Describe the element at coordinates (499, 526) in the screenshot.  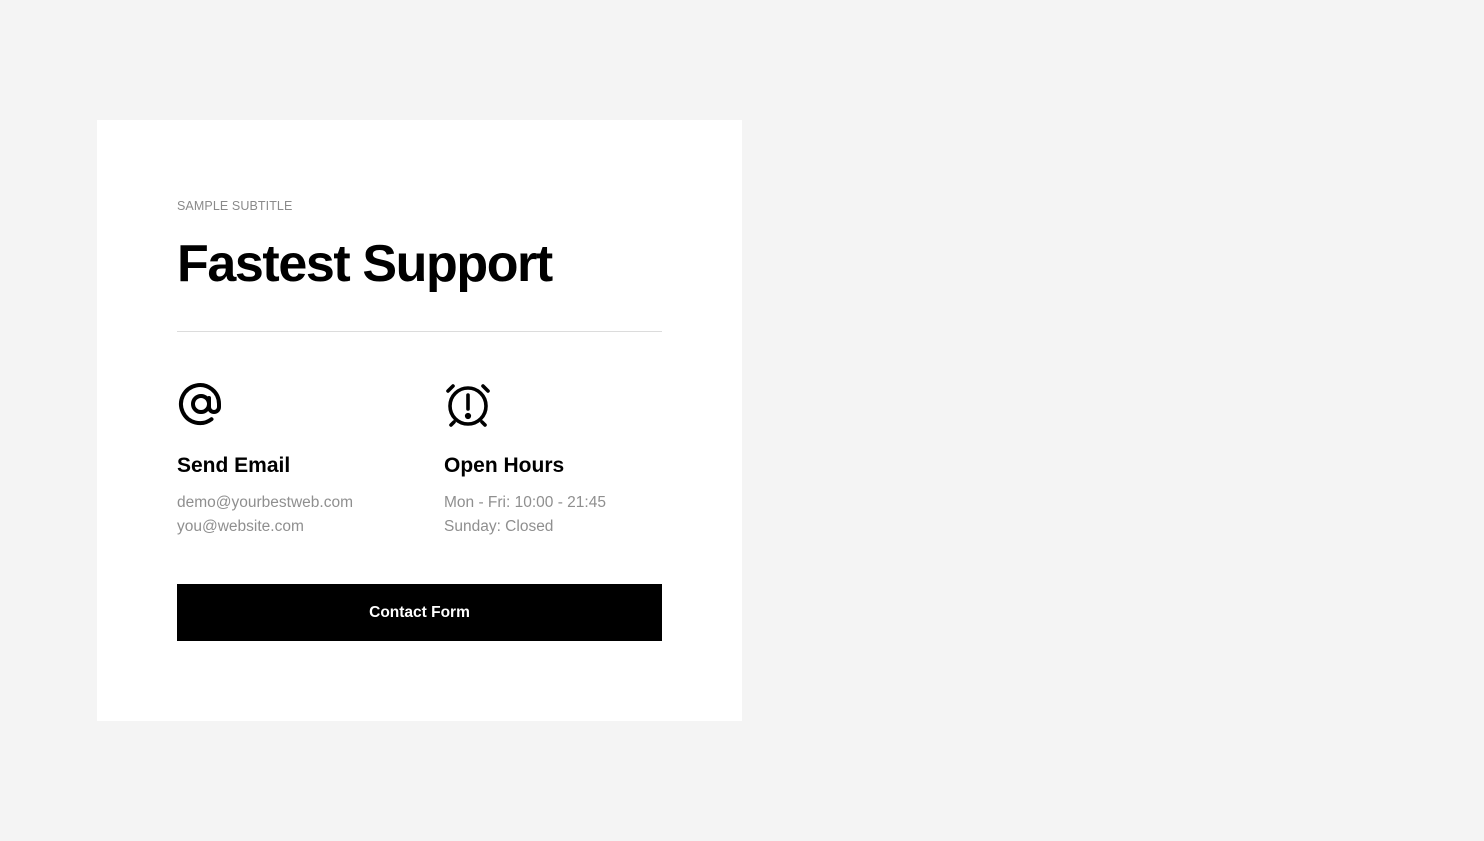
I see `hours-line: Sunday: Closed` at that location.